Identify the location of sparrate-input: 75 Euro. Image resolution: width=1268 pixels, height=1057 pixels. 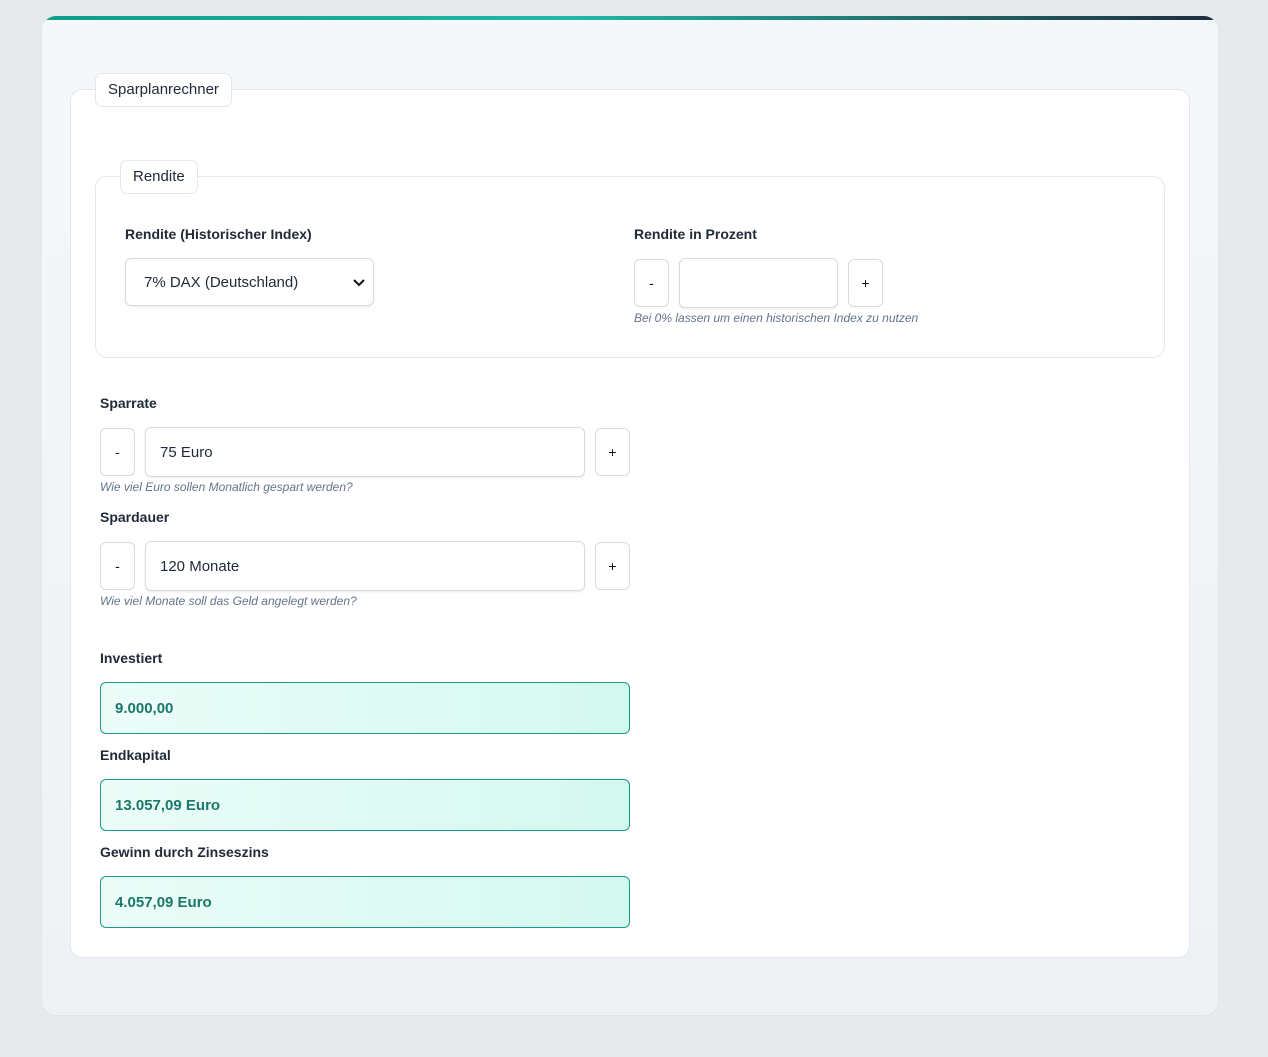
(365, 452).